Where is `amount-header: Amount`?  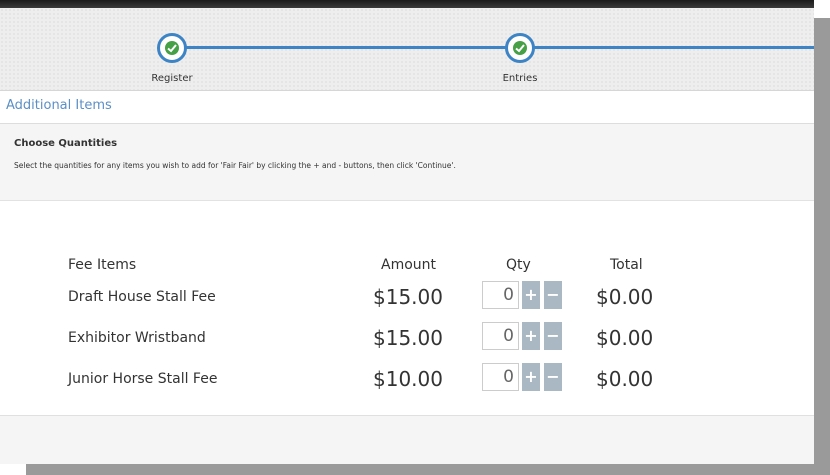 amount-header: Amount is located at coordinates (409, 265).